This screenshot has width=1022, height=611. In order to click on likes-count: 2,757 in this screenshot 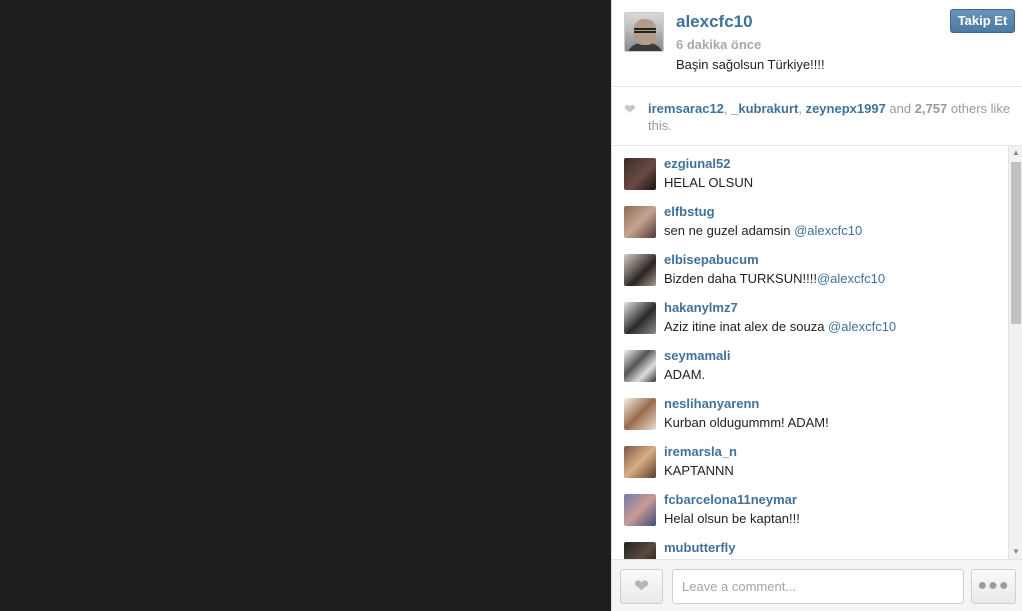, I will do `click(931, 108)`.